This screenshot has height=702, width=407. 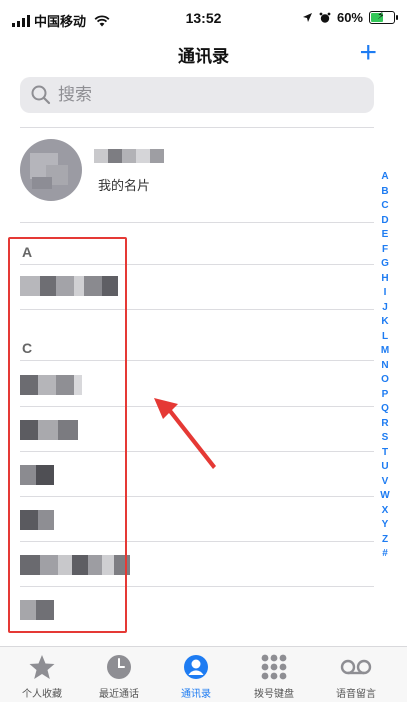 I want to click on alphabet-index: A B C D E F G H I J K L M N O P Q R S T U V W X Y Z #, so click(x=385, y=366).